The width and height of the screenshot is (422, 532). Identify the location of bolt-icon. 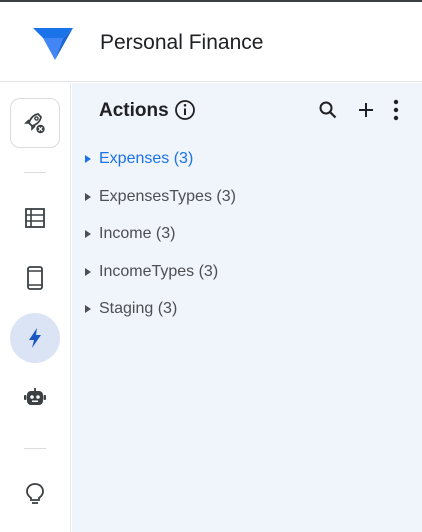
(35, 338).